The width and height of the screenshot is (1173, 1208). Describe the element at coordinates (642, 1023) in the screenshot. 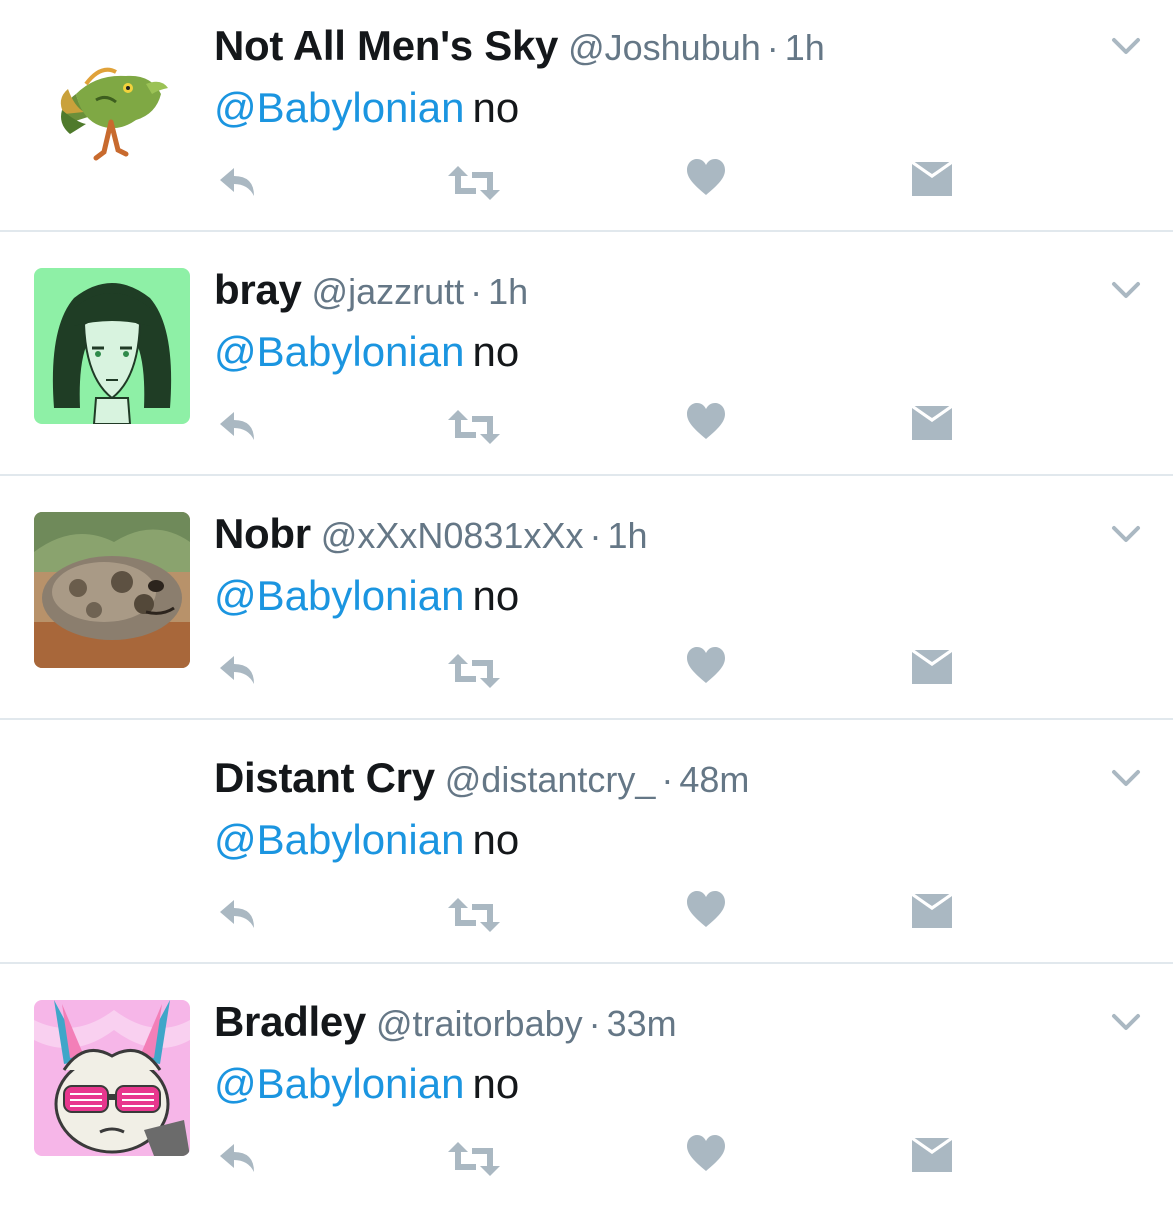

I see `timestamp: 33m` at that location.